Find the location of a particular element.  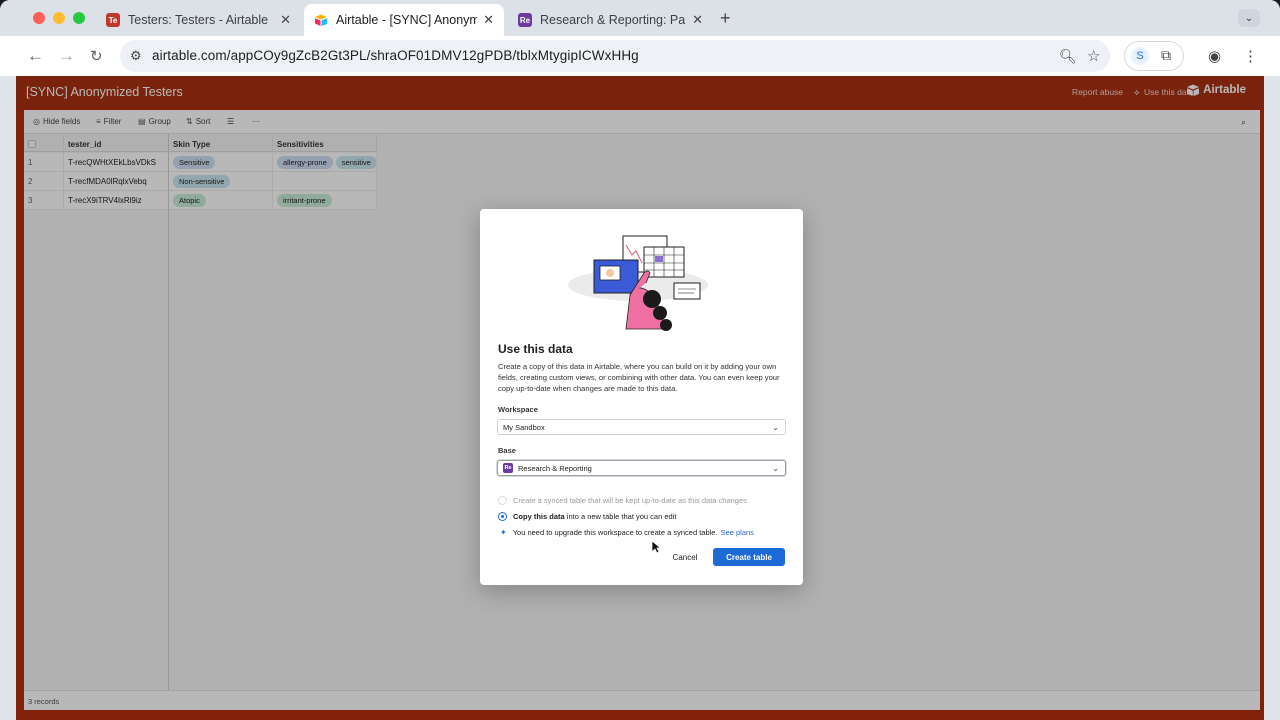

puzzle-icon: ⧉ is located at coordinates (1166, 55).